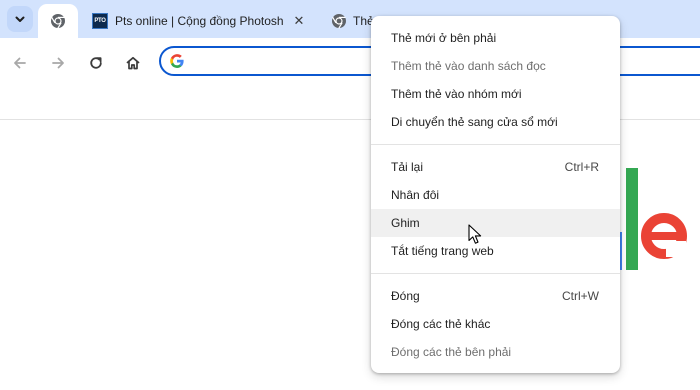 Image resolution: width=700 pixels, height=390 pixels. I want to click on home-icon, so click(133, 63).